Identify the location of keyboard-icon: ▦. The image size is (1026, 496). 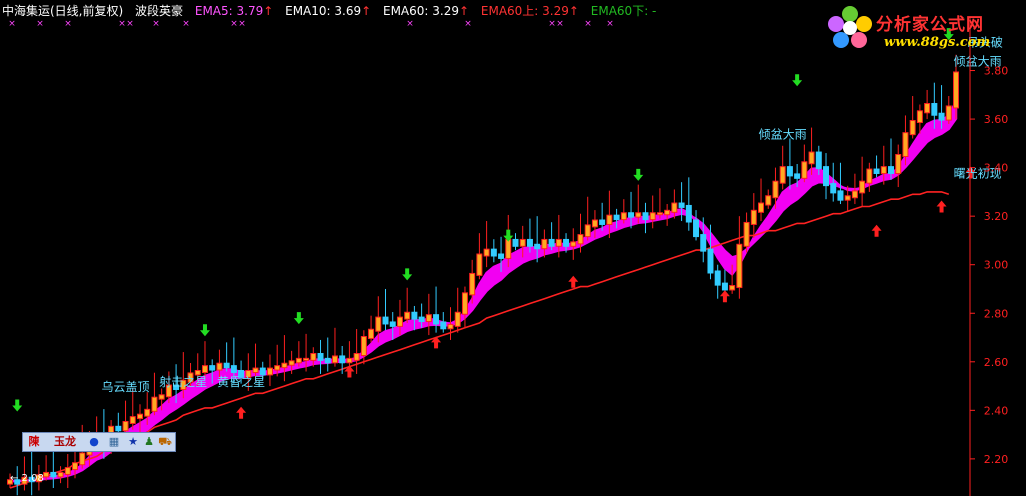
(114, 442).